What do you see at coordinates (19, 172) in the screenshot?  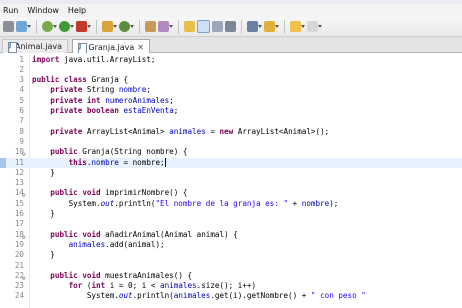 I see `line-number: 12` at bounding box center [19, 172].